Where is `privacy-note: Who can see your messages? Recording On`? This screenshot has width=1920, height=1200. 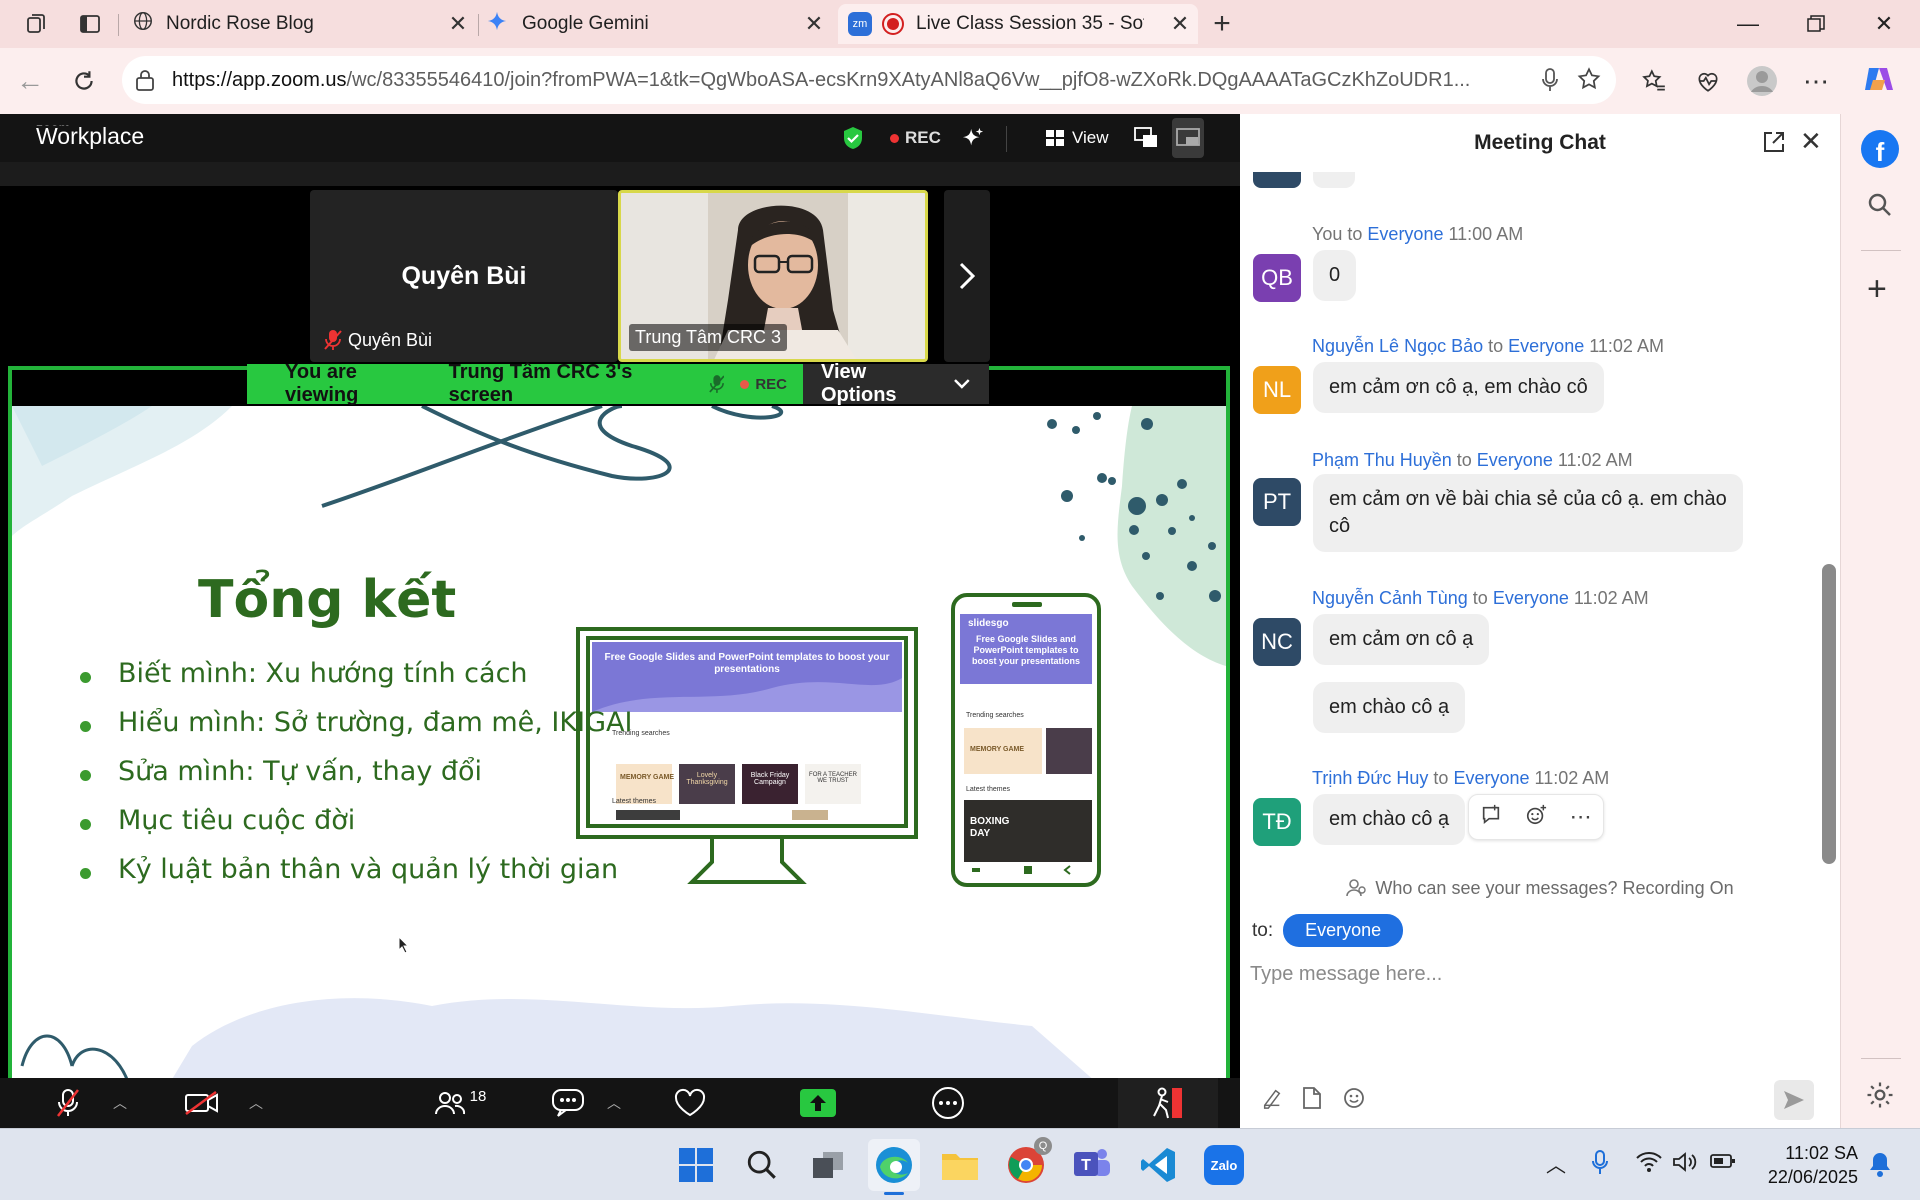
privacy-note: Who can see your messages? Recording On is located at coordinates (1540, 893).